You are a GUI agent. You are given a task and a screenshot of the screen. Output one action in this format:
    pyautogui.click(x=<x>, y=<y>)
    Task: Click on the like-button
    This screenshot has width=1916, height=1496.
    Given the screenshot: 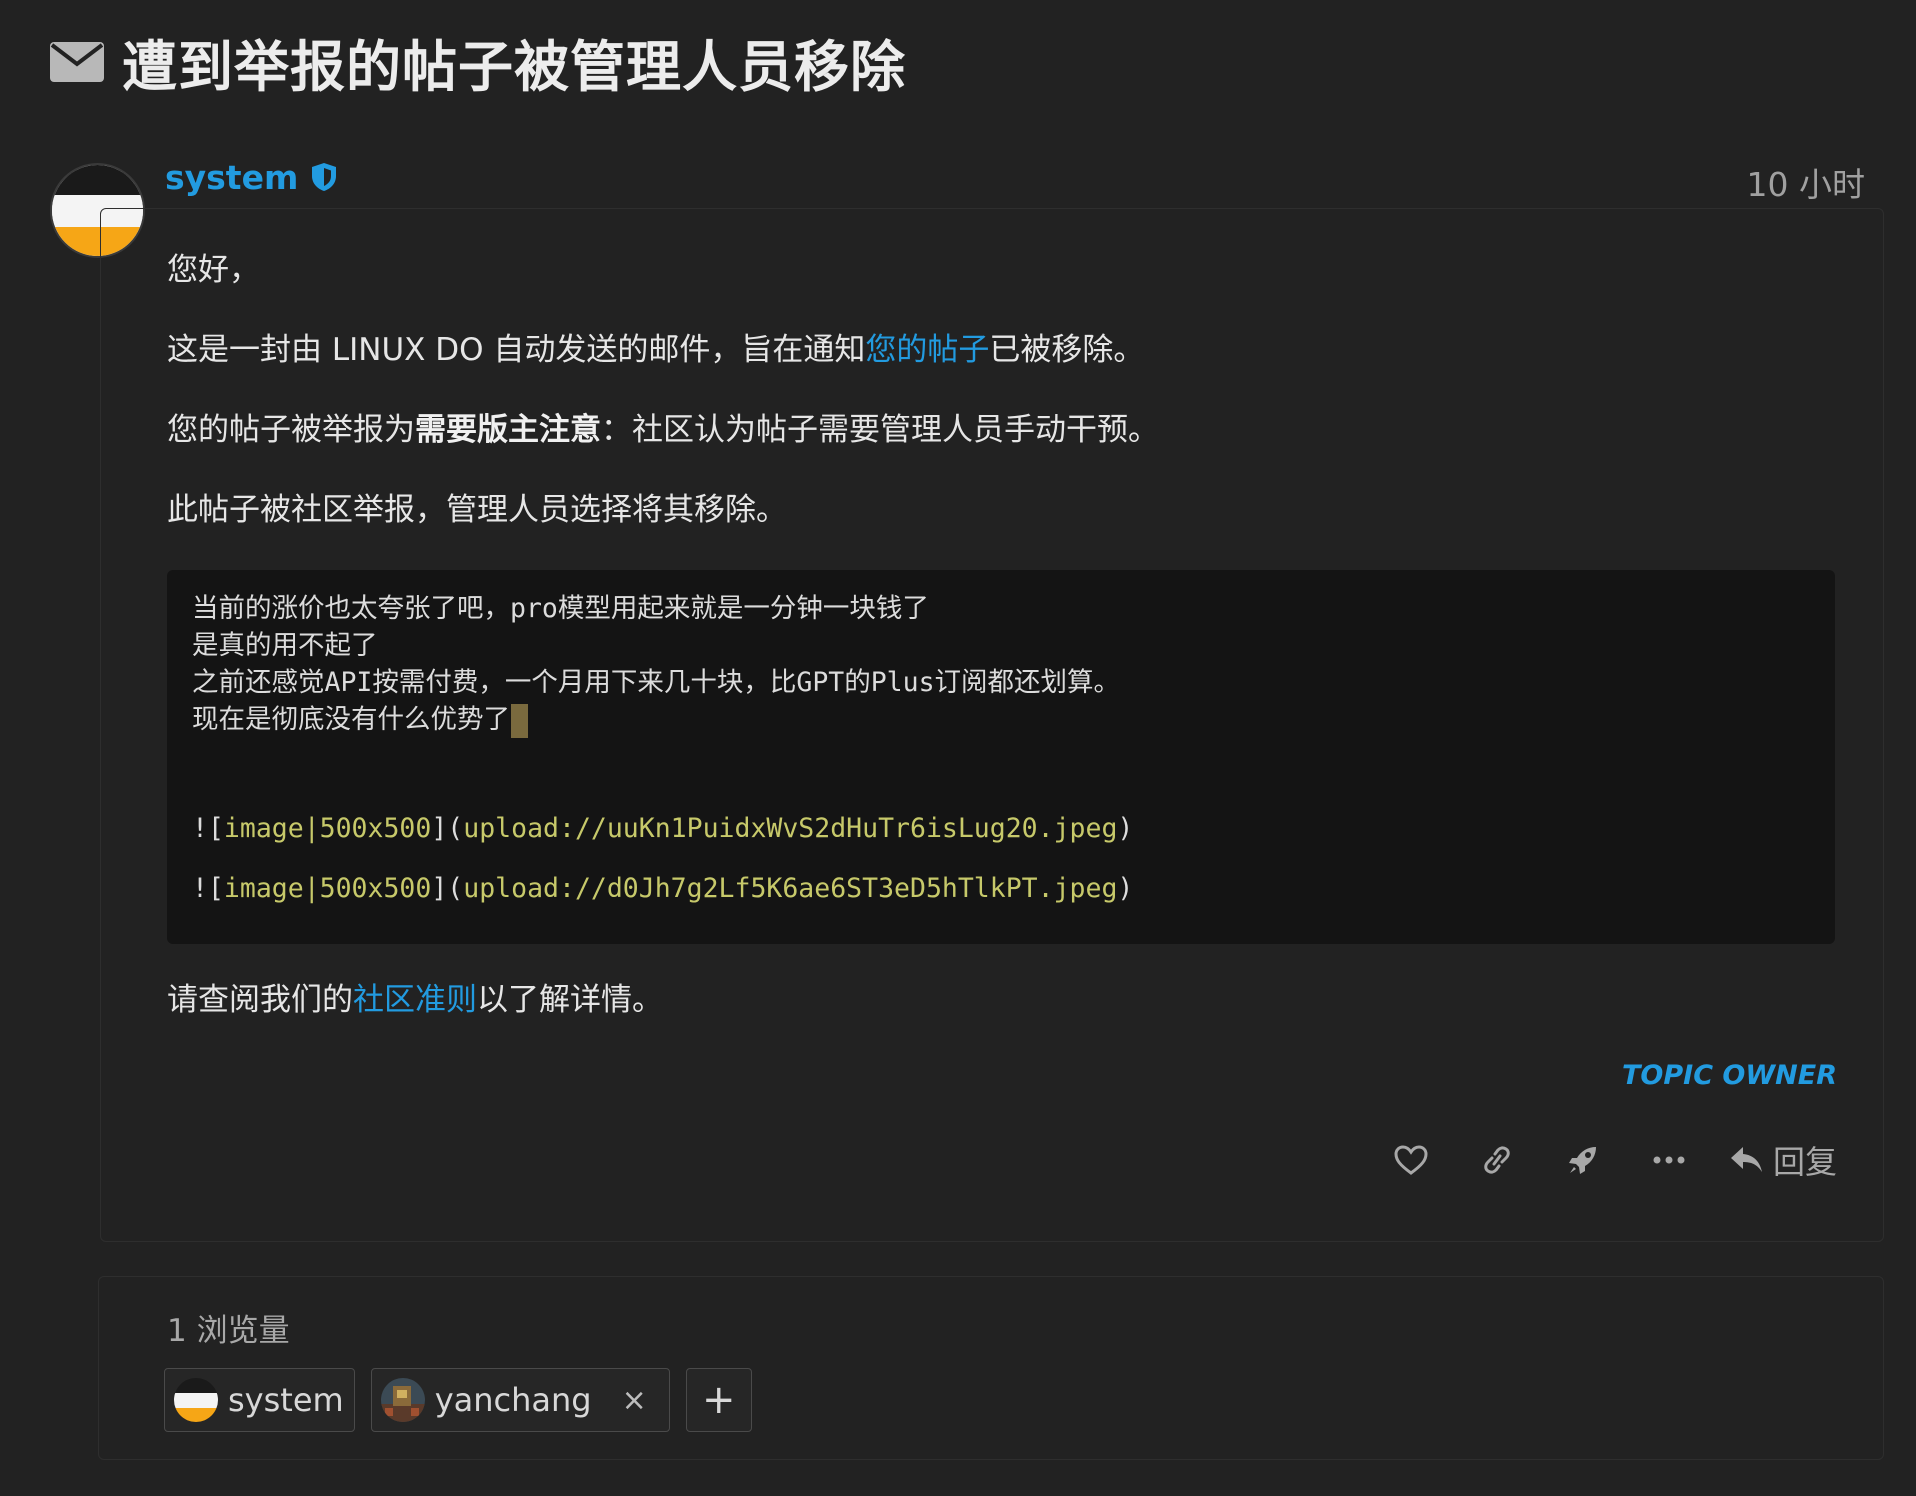 What is the action you would take?
    pyautogui.click(x=1411, y=1160)
    